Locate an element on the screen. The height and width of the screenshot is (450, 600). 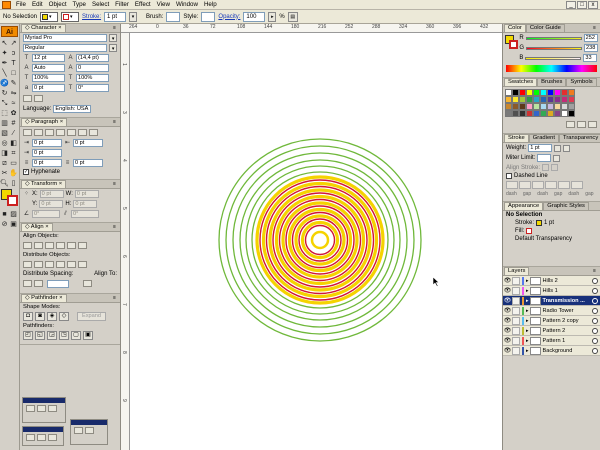
align-center-stroke-button is located at coordinates (546, 167).